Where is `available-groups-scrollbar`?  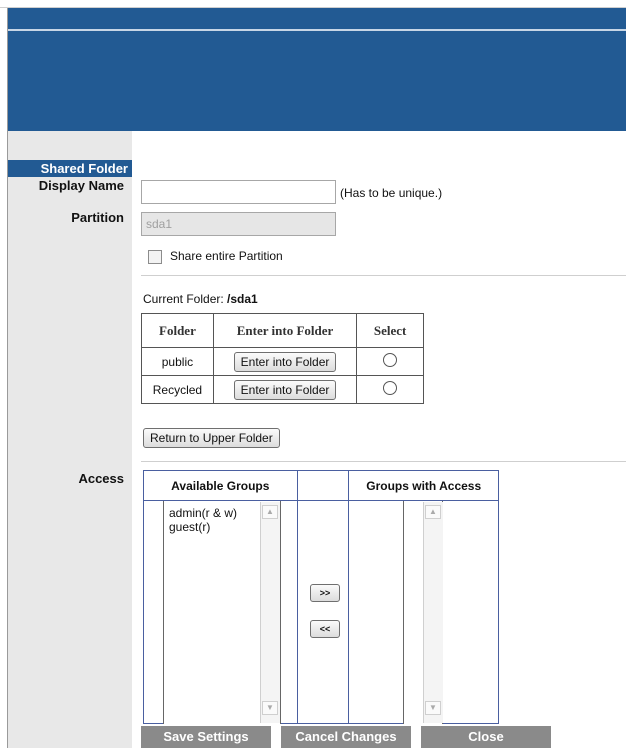
available-groups-scrollbar is located at coordinates (270, 612).